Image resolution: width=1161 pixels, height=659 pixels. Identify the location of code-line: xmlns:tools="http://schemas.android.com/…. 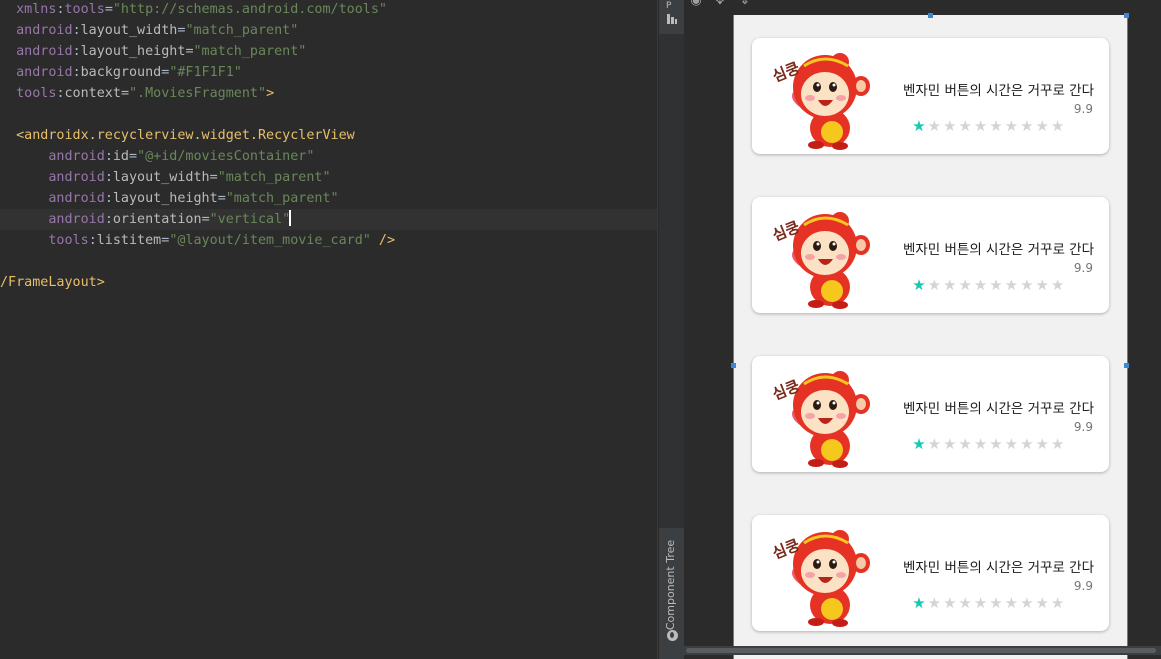
(329, 10).